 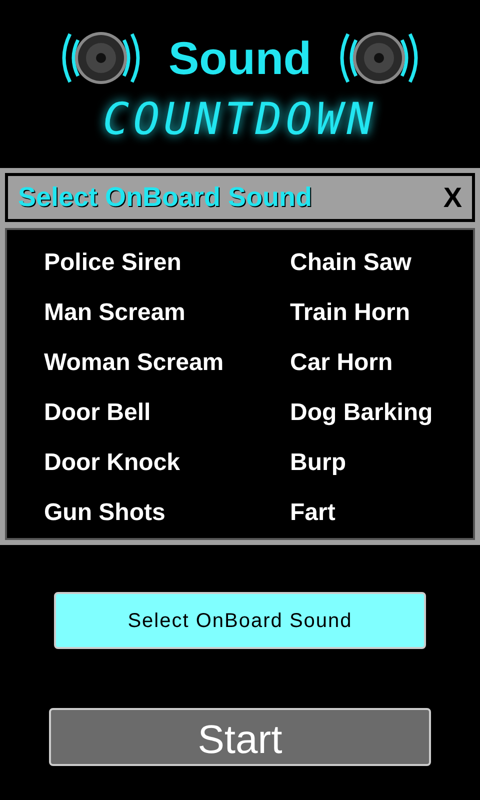 What do you see at coordinates (167, 413) in the screenshot?
I see `sound-item: Door Bell` at bounding box center [167, 413].